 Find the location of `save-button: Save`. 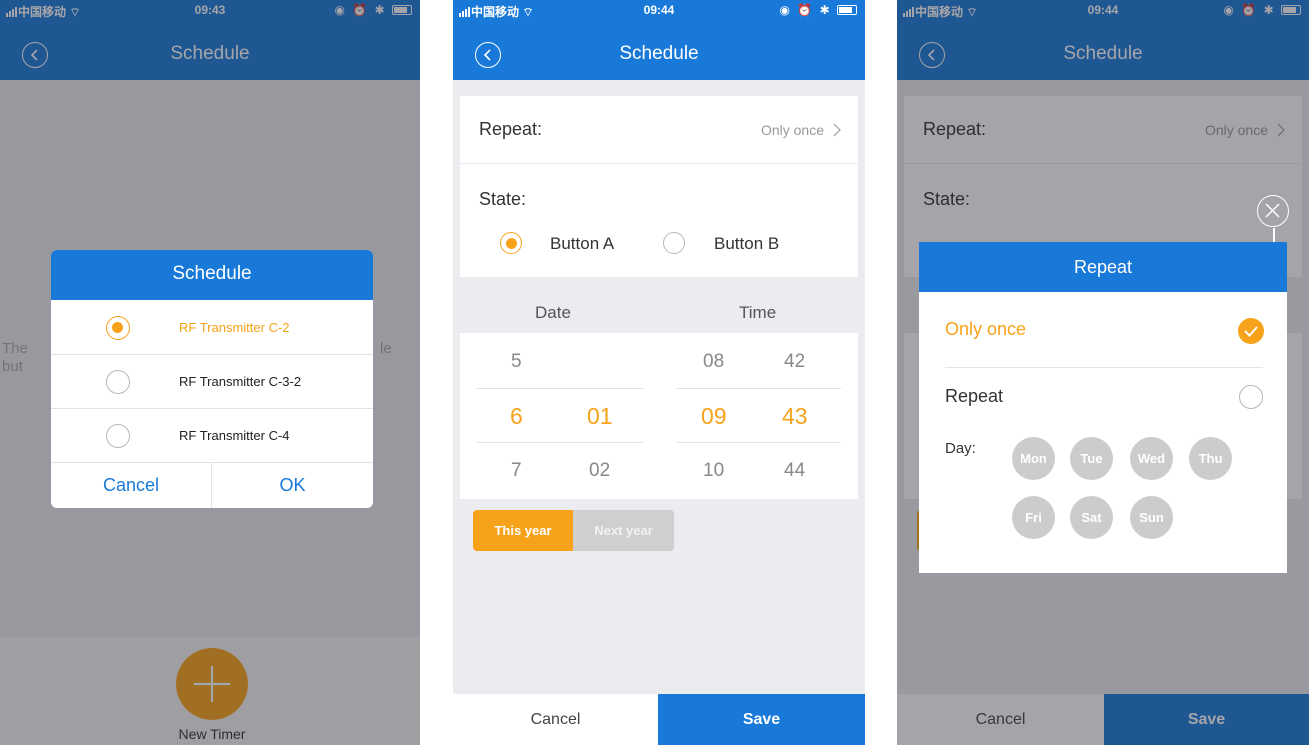

save-button: Save is located at coordinates (761, 719).